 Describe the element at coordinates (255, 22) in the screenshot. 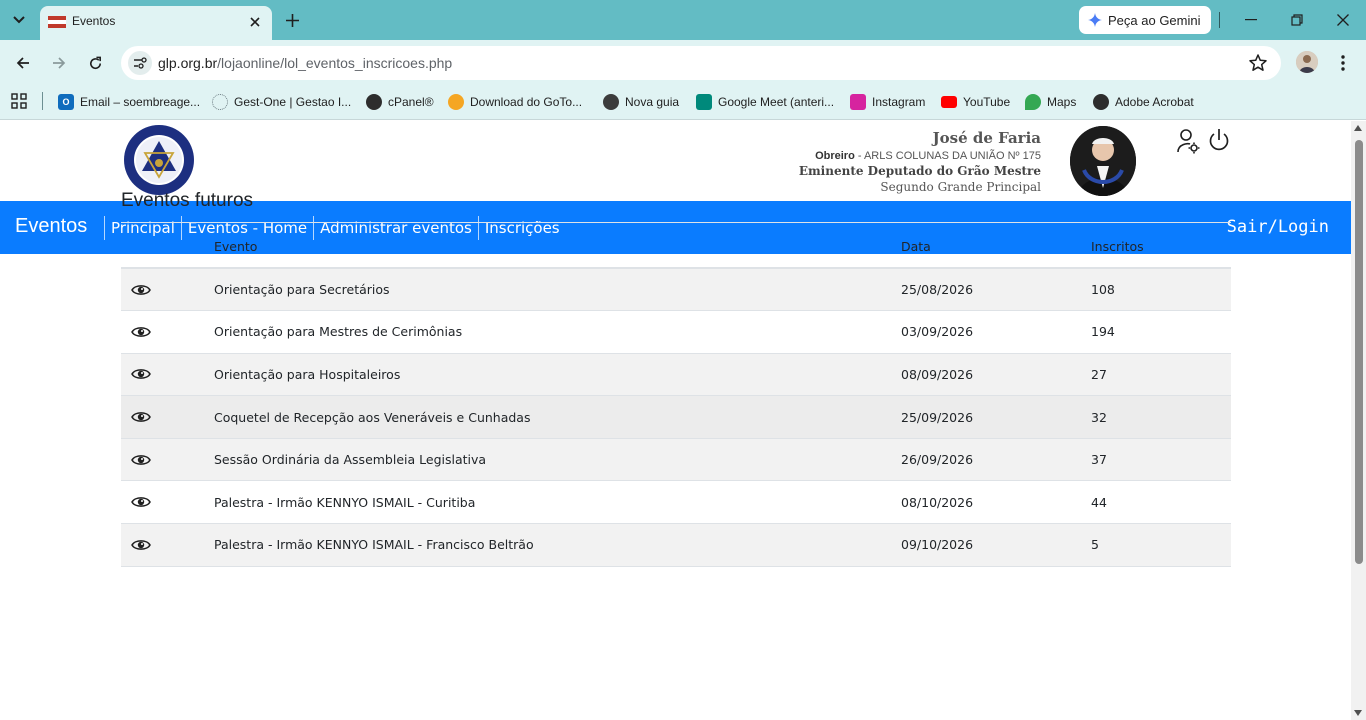

I see `close-tab-icon` at that location.